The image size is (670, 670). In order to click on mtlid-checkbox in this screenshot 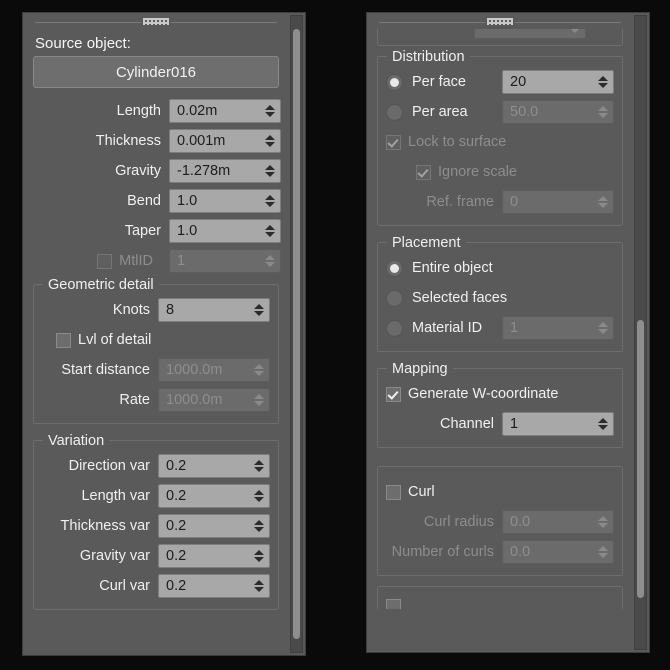, I will do `click(105, 261)`.